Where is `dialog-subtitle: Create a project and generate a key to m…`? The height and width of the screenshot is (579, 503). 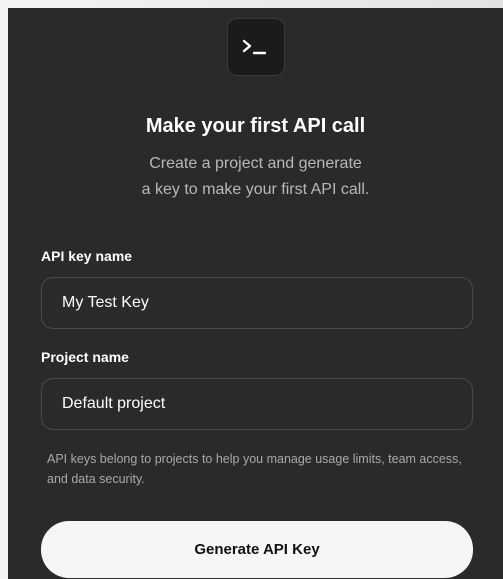 dialog-subtitle: Create a project and generate a key to m… is located at coordinates (255, 177).